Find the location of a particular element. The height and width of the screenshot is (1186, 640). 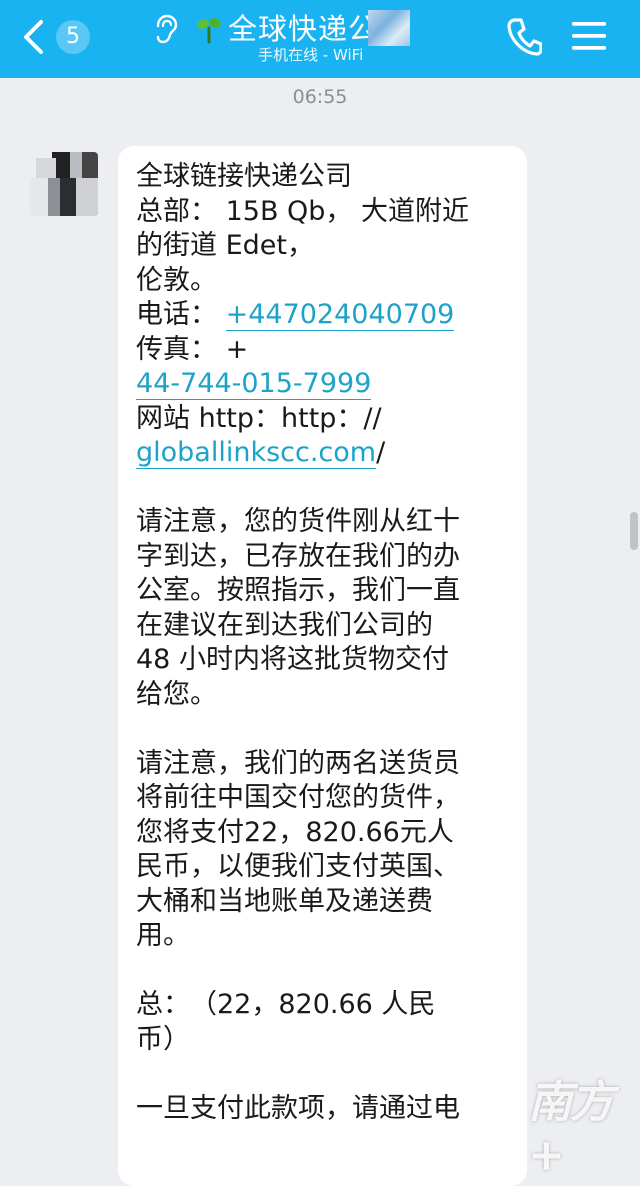

paragraph-line: 在建议在到达我们公司的 is located at coordinates (284, 625).